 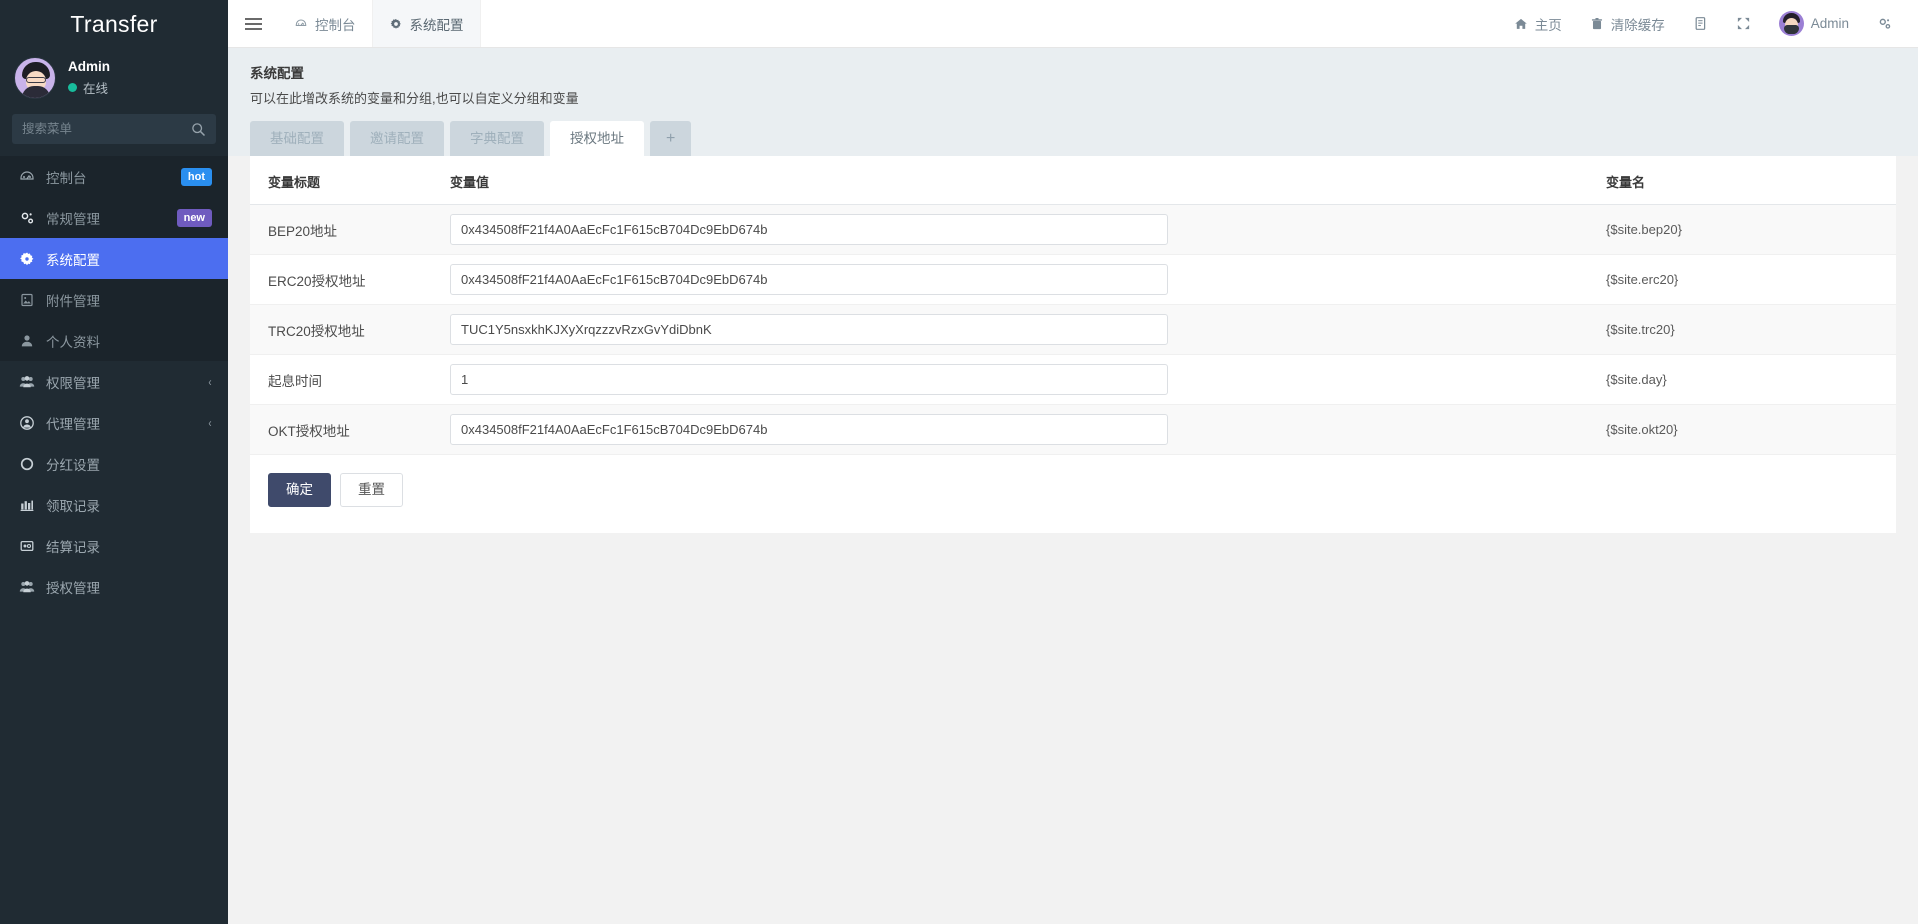 What do you see at coordinates (194, 217) in the screenshot?
I see `sidebar-badge-new: new` at bounding box center [194, 217].